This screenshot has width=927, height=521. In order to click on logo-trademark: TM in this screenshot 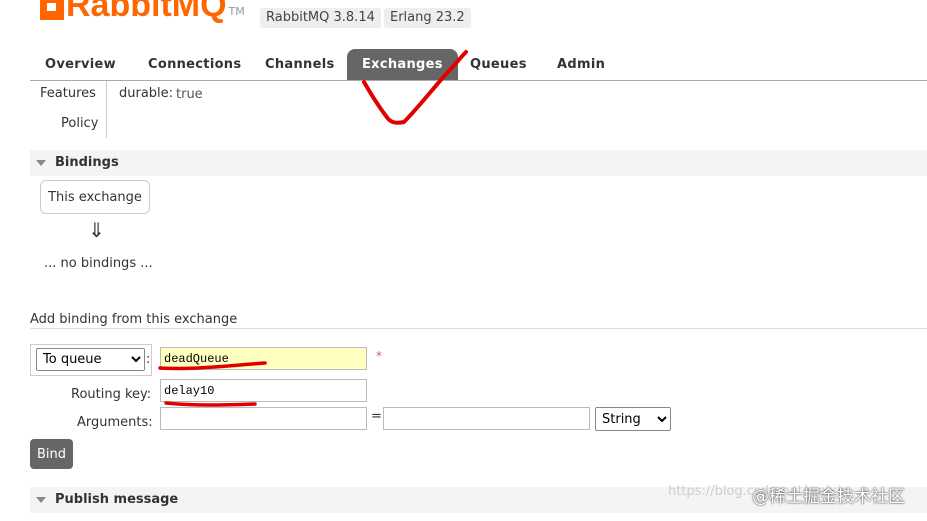, I will do `click(236, 11)`.